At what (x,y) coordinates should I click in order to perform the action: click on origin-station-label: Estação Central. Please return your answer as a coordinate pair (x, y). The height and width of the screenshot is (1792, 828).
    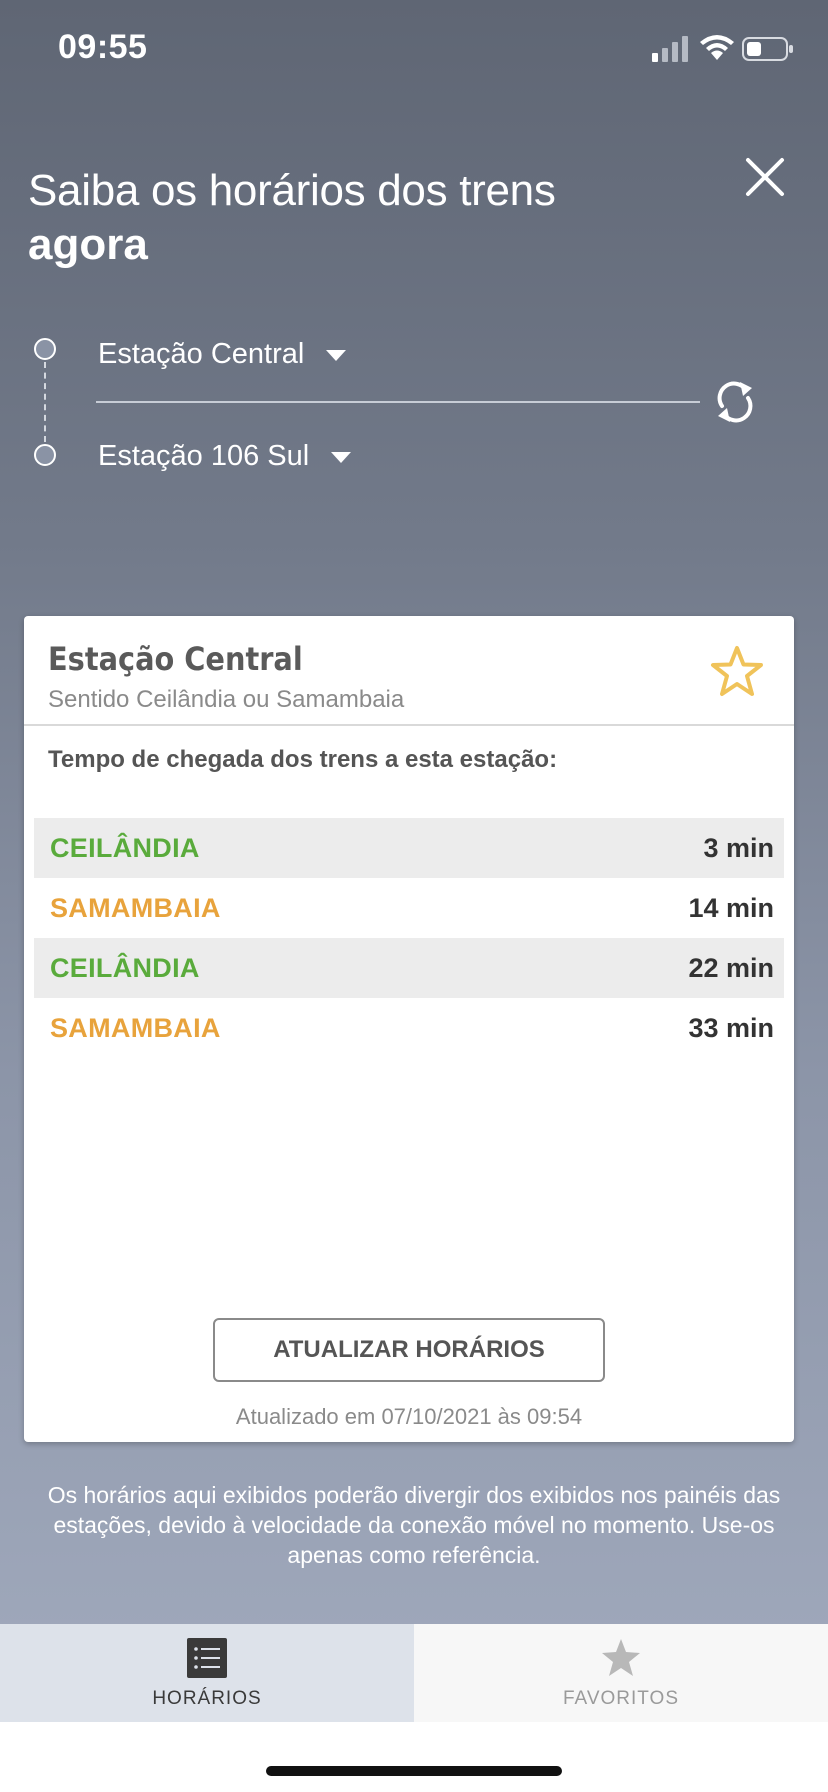
    Looking at the image, I should click on (201, 354).